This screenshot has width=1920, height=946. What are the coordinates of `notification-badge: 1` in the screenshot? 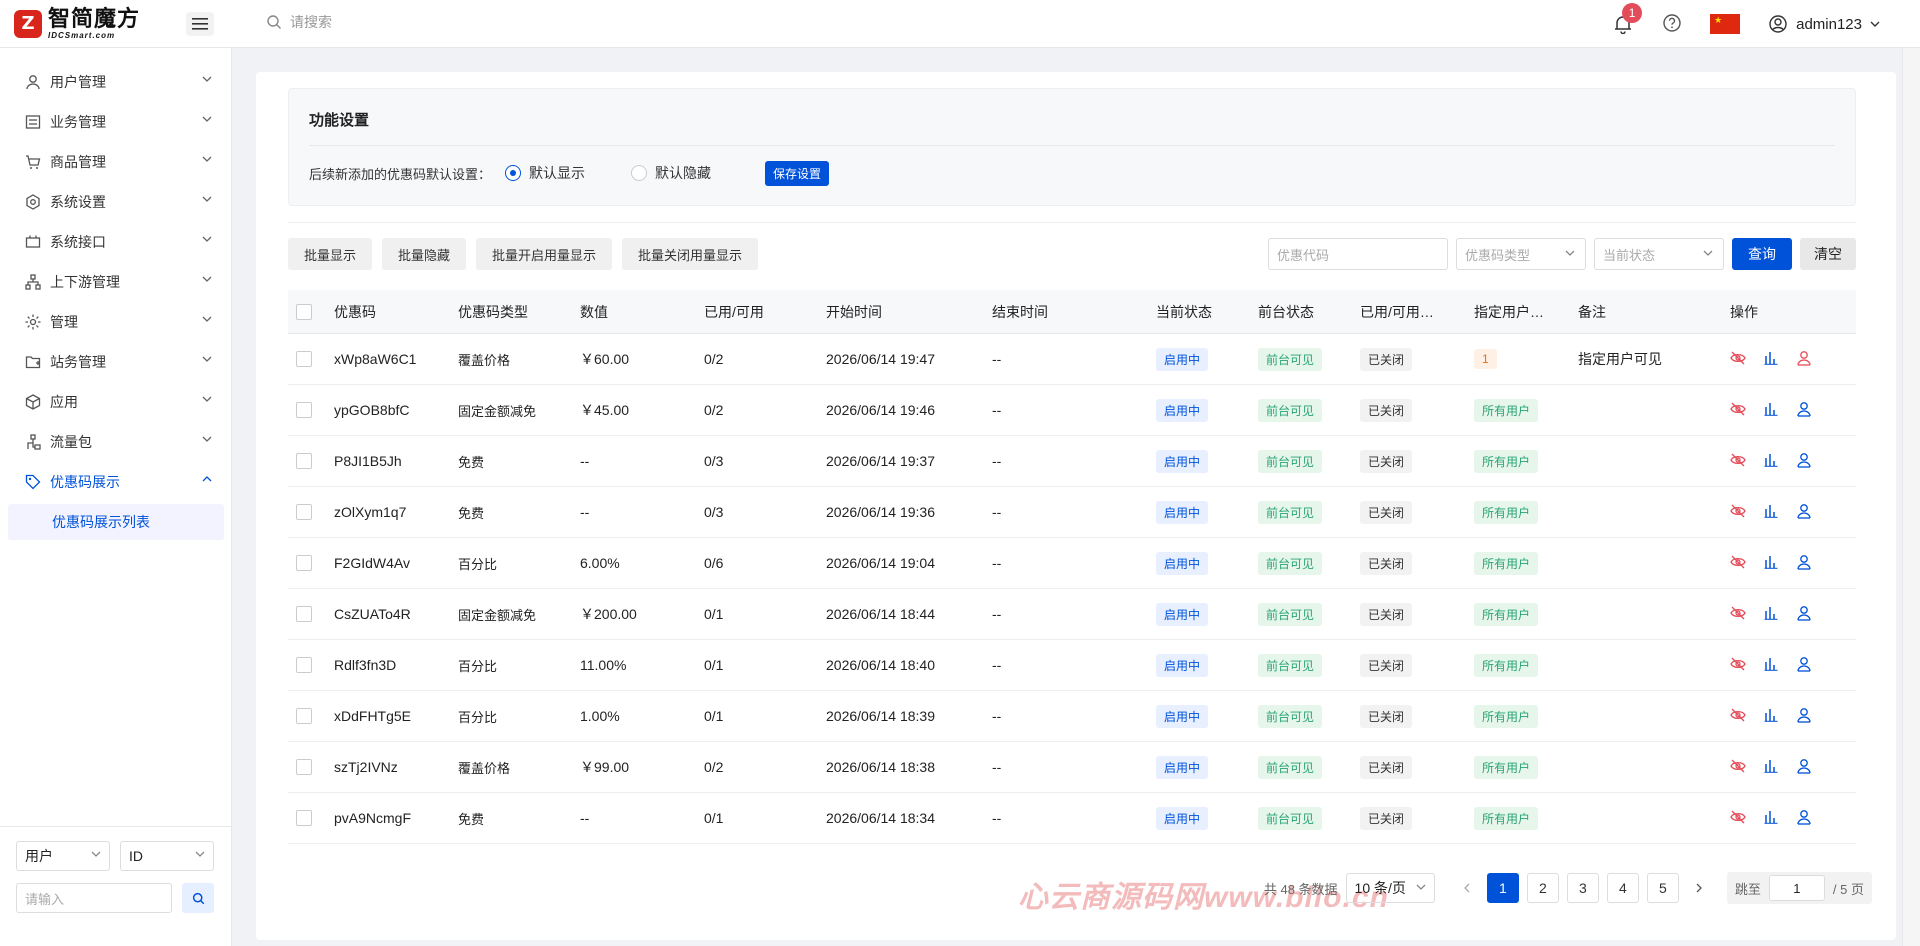 It's located at (1632, 13).